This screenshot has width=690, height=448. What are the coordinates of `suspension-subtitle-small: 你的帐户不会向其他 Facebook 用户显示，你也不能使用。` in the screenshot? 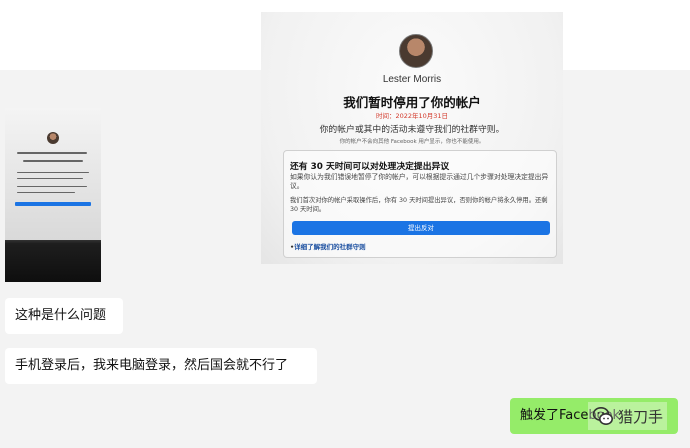 It's located at (412, 142).